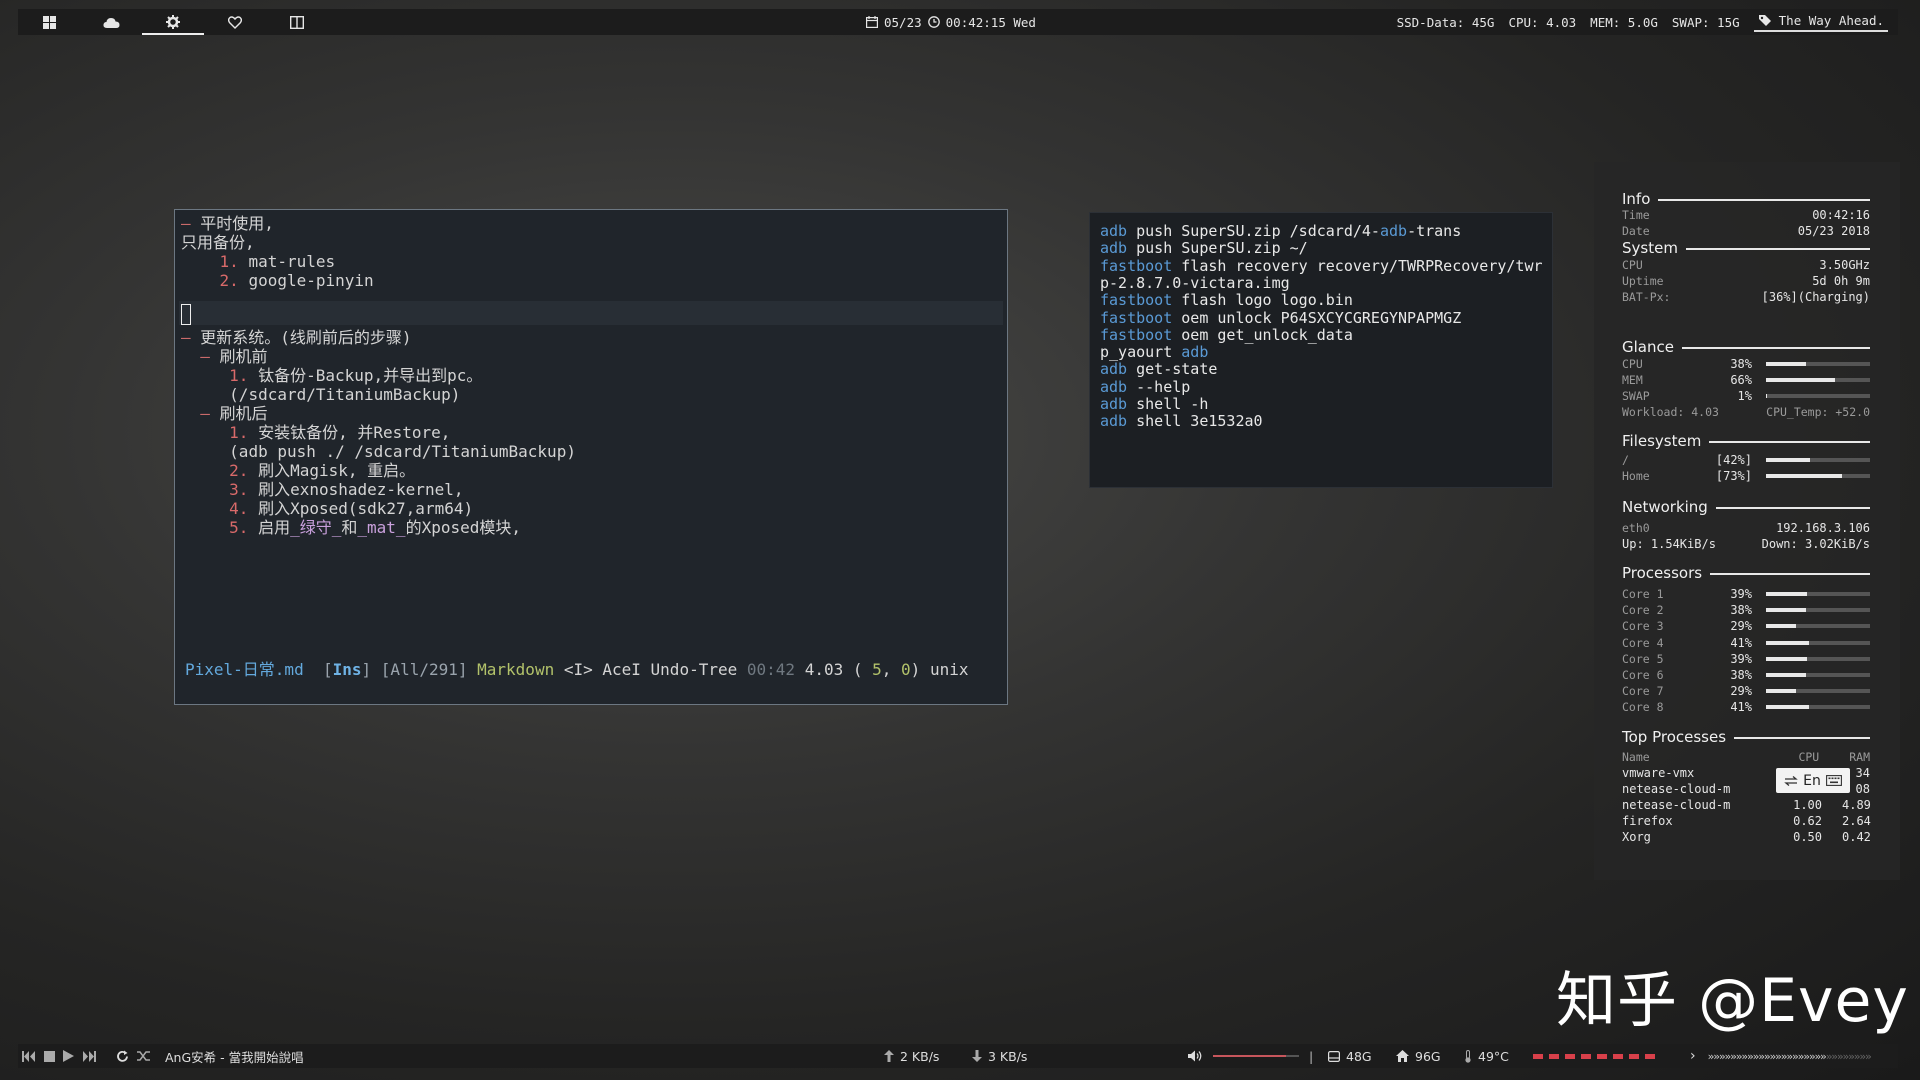 The image size is (1920, 1080). What do you see at coordinates (1468, 1056) in the screenshot?
I see `thermometer-icon` at bounding box center [1468, 1056].